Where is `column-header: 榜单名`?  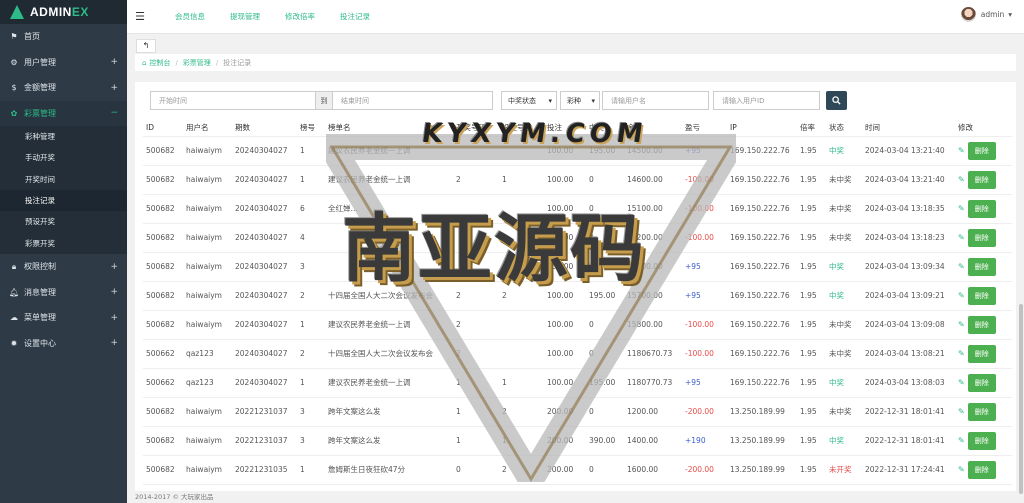 column-header: 榜单名 is located at coordinates (389, 128).